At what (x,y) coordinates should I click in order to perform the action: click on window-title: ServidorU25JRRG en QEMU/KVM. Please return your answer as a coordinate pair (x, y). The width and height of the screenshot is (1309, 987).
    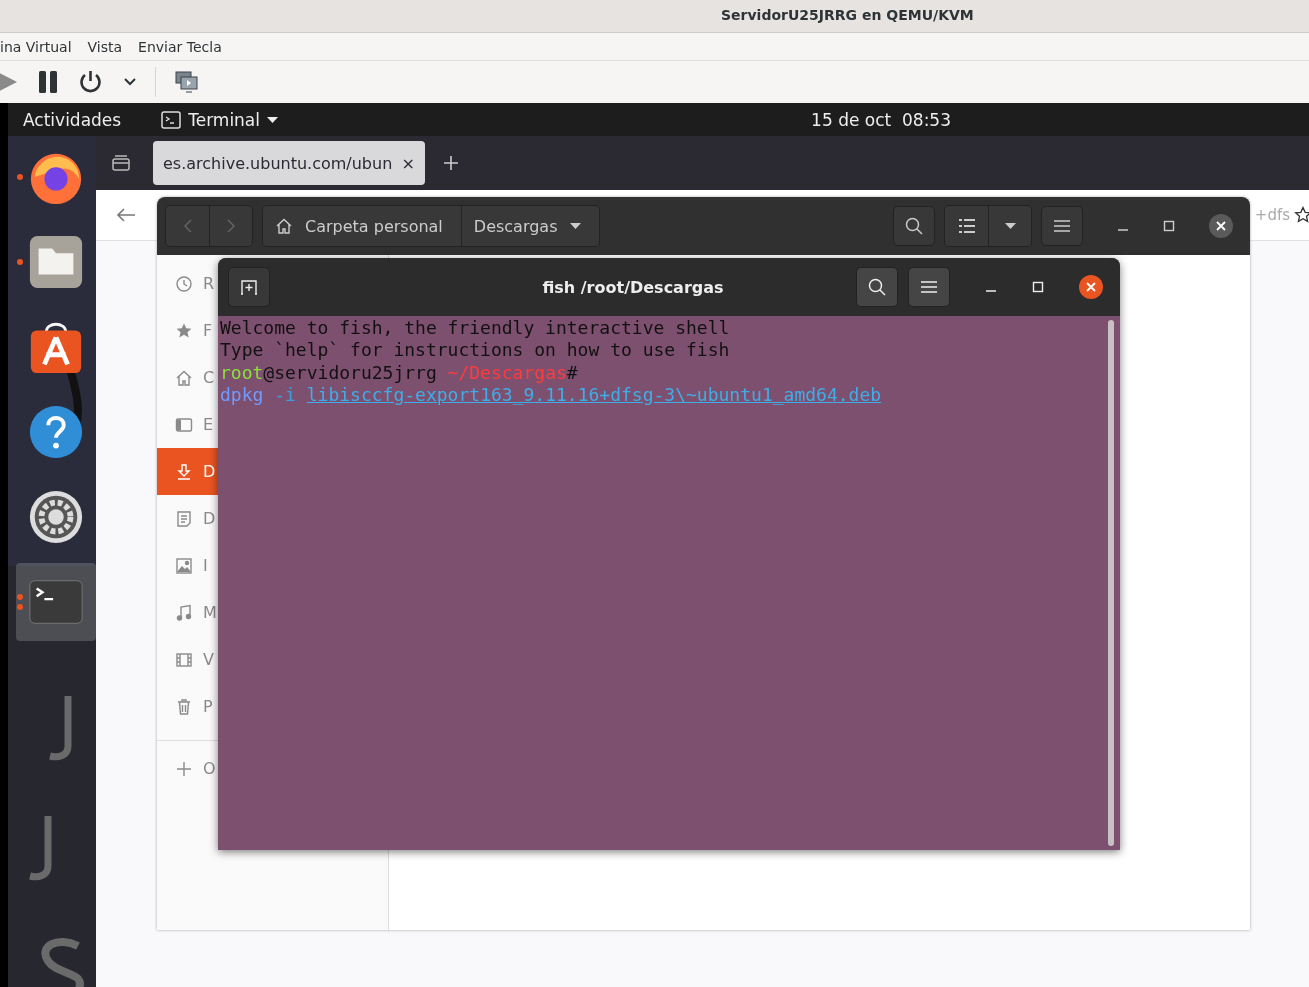
    Looking at the image, I should click on (654, 16).